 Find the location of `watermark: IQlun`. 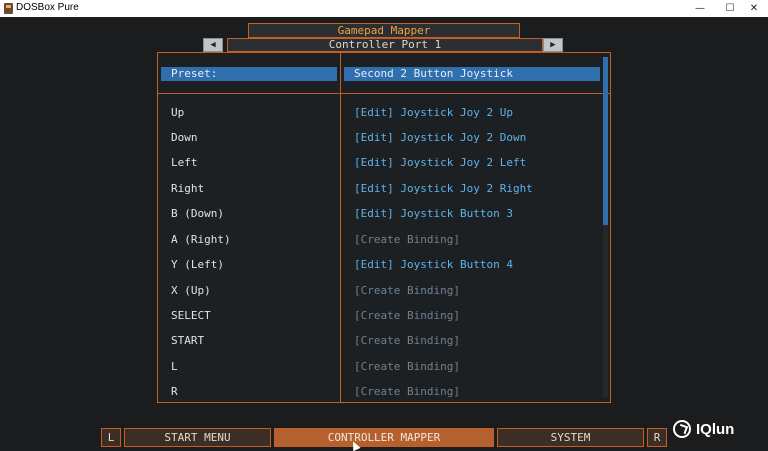

watermark: IQlun is located at coordinates (703, 429).